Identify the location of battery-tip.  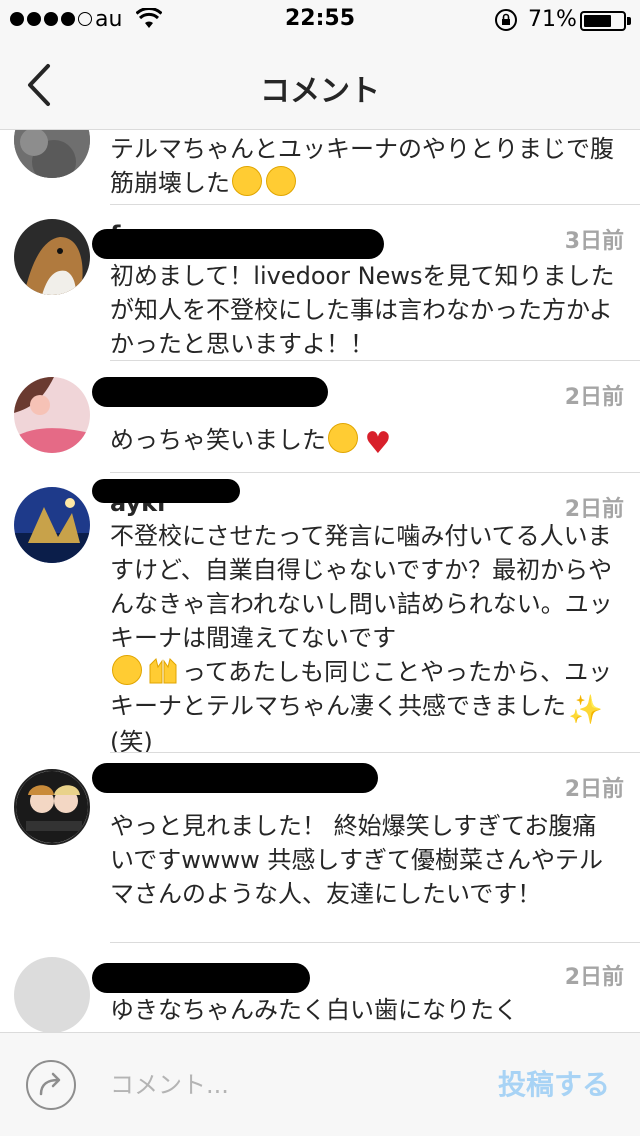
(629, 21).